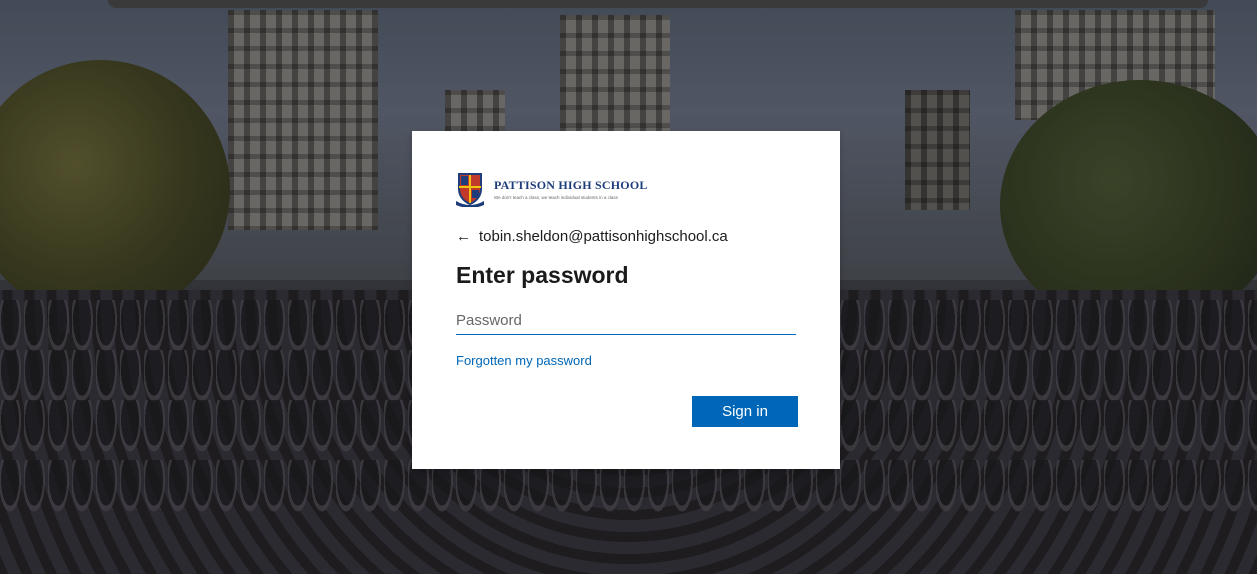 Image resolution: width=1257 pixels, height=574 pixels. Describe the element at coordinates (571, 185) in the screenshot. I see `school-name: PATTISON HIGH SCHOOL` at that location.